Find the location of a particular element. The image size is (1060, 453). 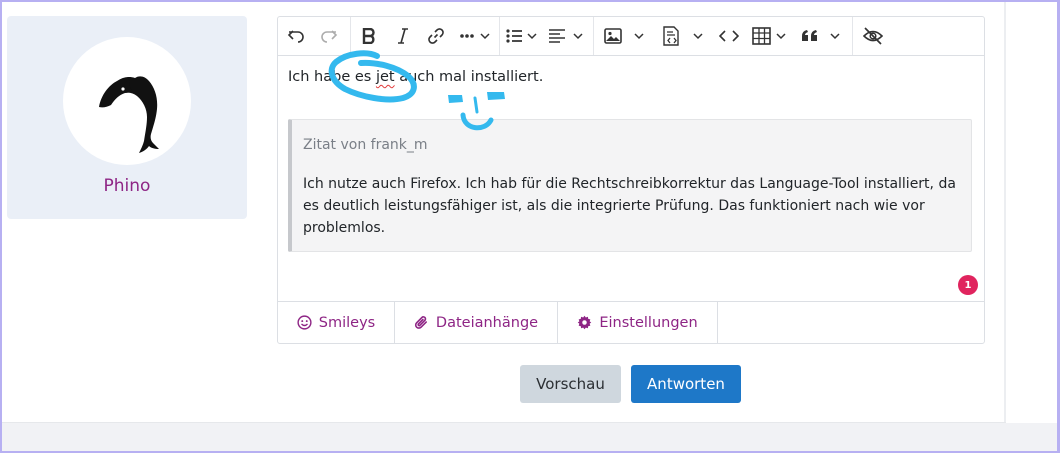

spellcheck-badge: 1 is located at coordinates (968, 285).